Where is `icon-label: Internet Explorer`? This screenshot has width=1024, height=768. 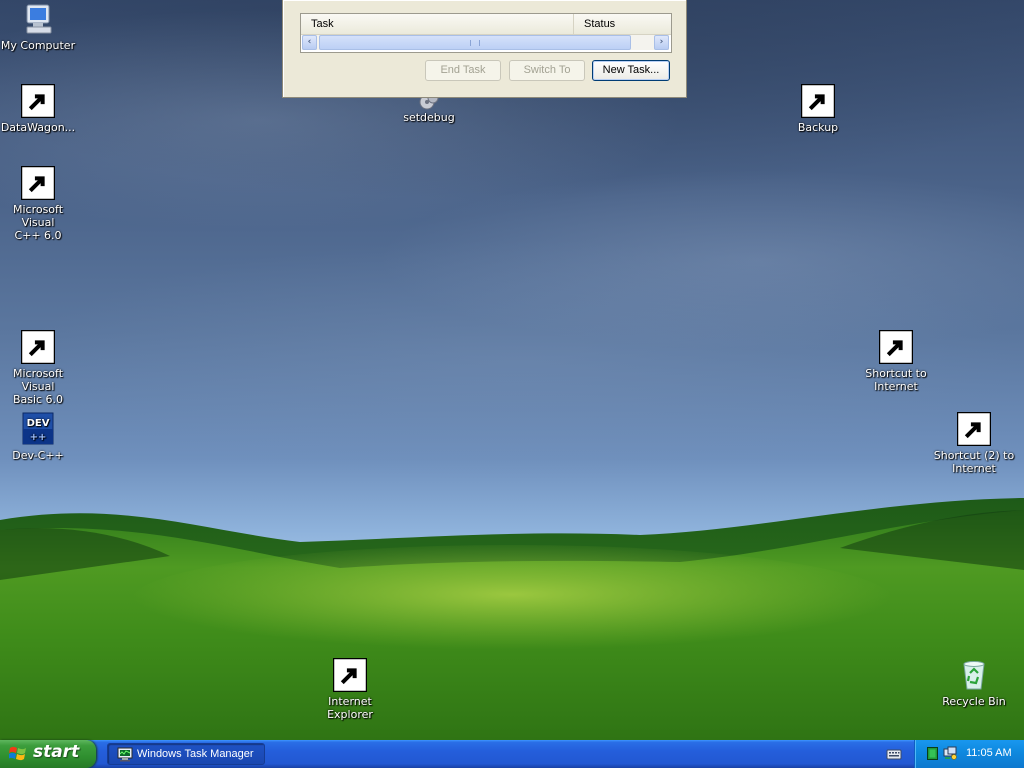 icon-label: Internet Explorer is located at coordinates (350, 708).